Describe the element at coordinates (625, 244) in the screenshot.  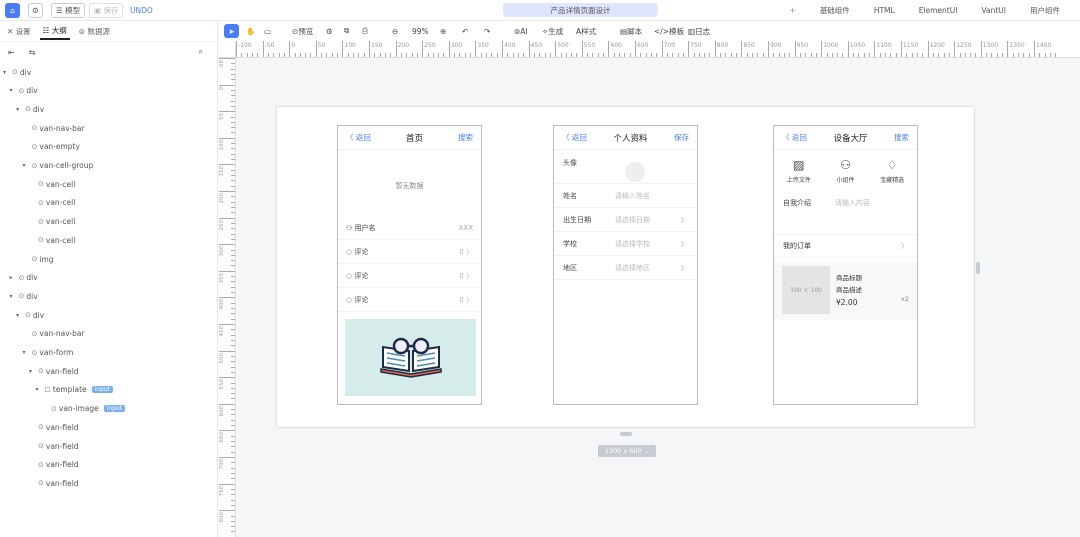
I see `field-school: 学校 请选择学校〉` at that location.